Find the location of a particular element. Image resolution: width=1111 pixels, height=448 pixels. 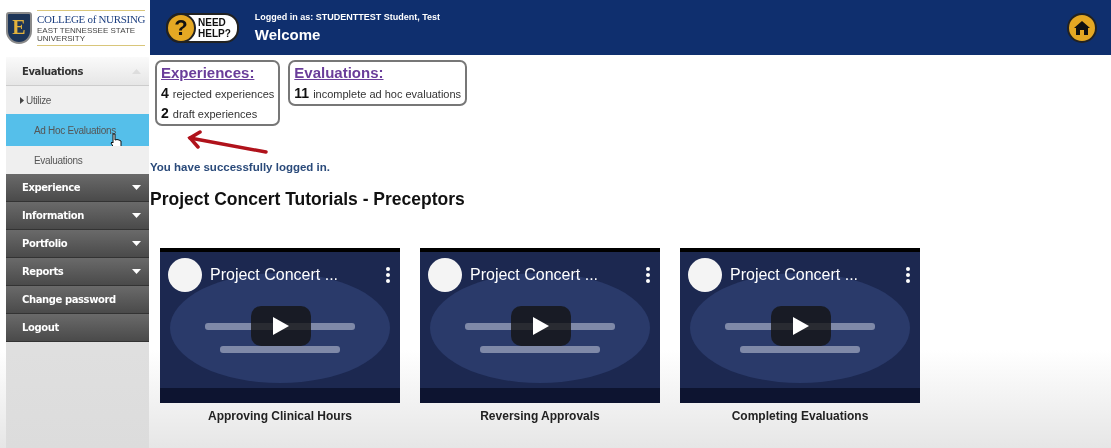

sidebar-item: Portfolio is located at coordinates (77, 244).